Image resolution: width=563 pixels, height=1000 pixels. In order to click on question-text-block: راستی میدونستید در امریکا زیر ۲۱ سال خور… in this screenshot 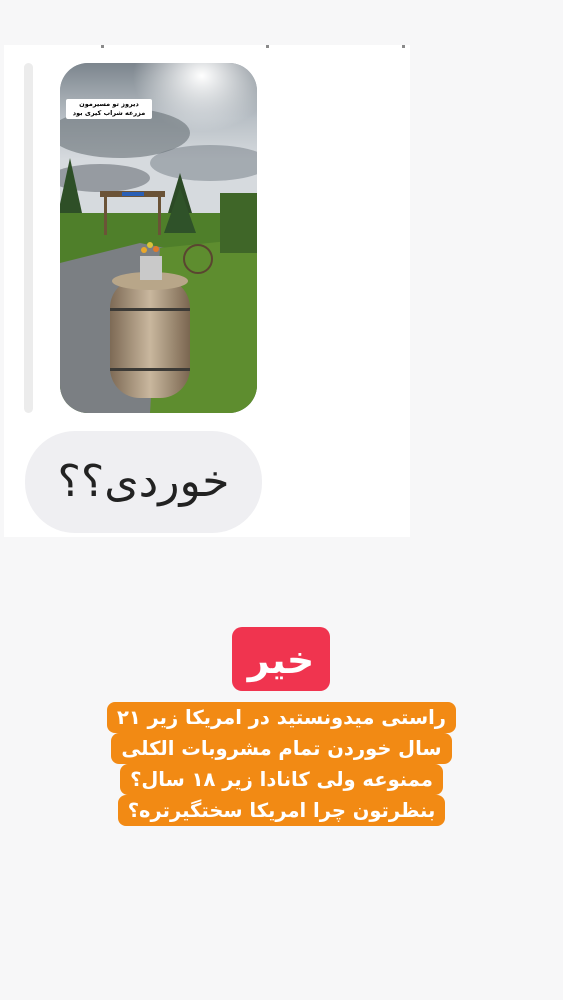, I will do `click(281, 764)`.